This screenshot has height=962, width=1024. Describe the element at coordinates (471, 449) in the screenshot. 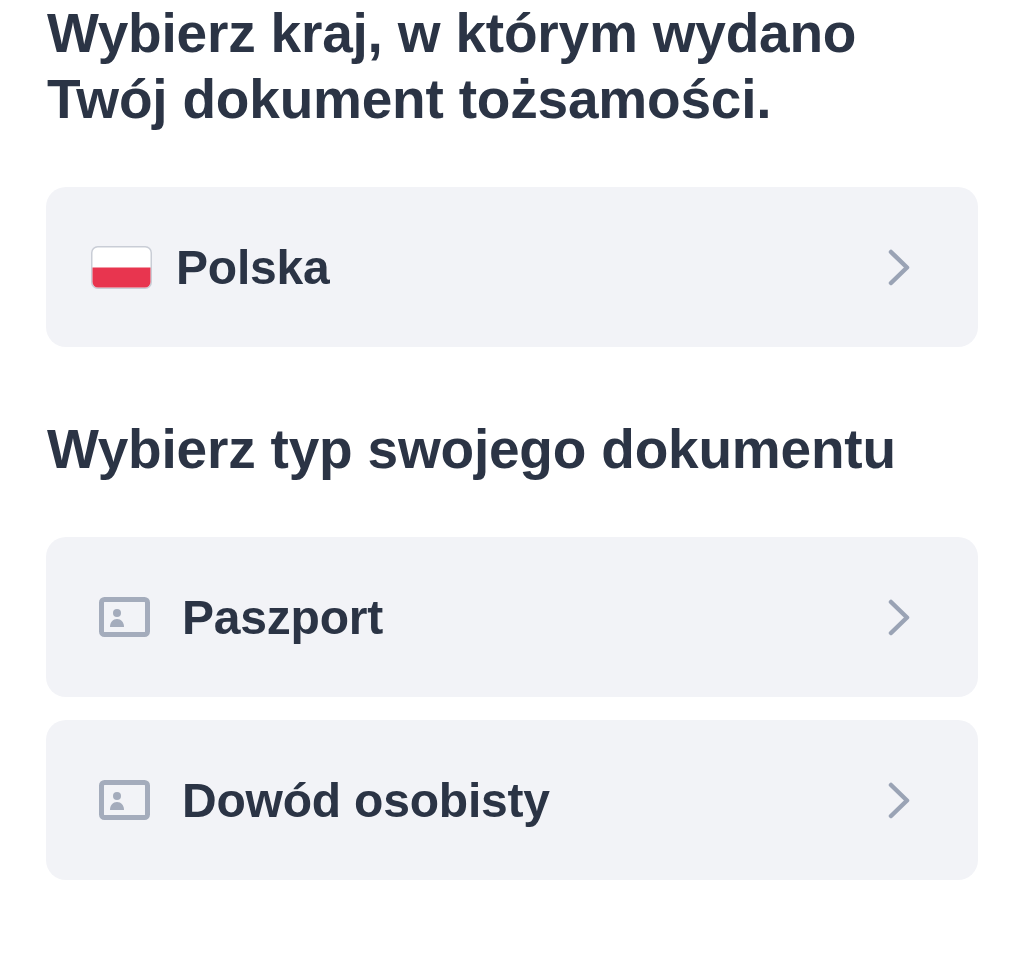

I see `section-heading: Wybierz typ swojego dokumentu` at that location.